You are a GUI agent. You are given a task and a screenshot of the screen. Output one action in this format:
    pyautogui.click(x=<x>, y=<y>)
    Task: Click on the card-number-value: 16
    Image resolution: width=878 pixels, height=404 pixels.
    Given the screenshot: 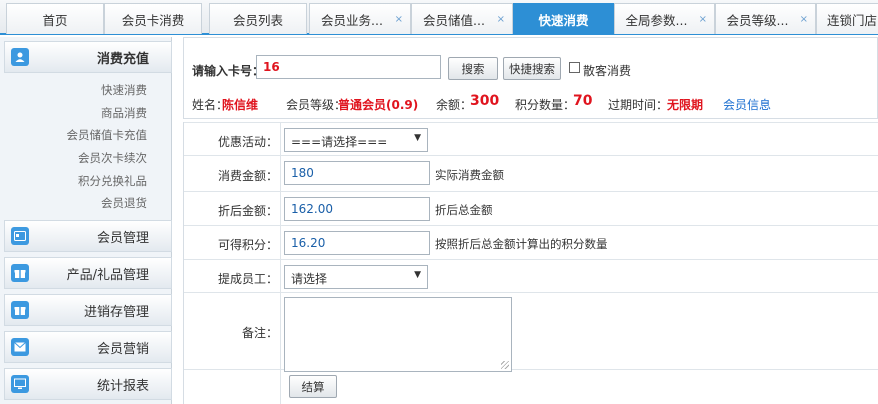 What is the action you would take?
    pyautogui.click(x=271, y=67)
    